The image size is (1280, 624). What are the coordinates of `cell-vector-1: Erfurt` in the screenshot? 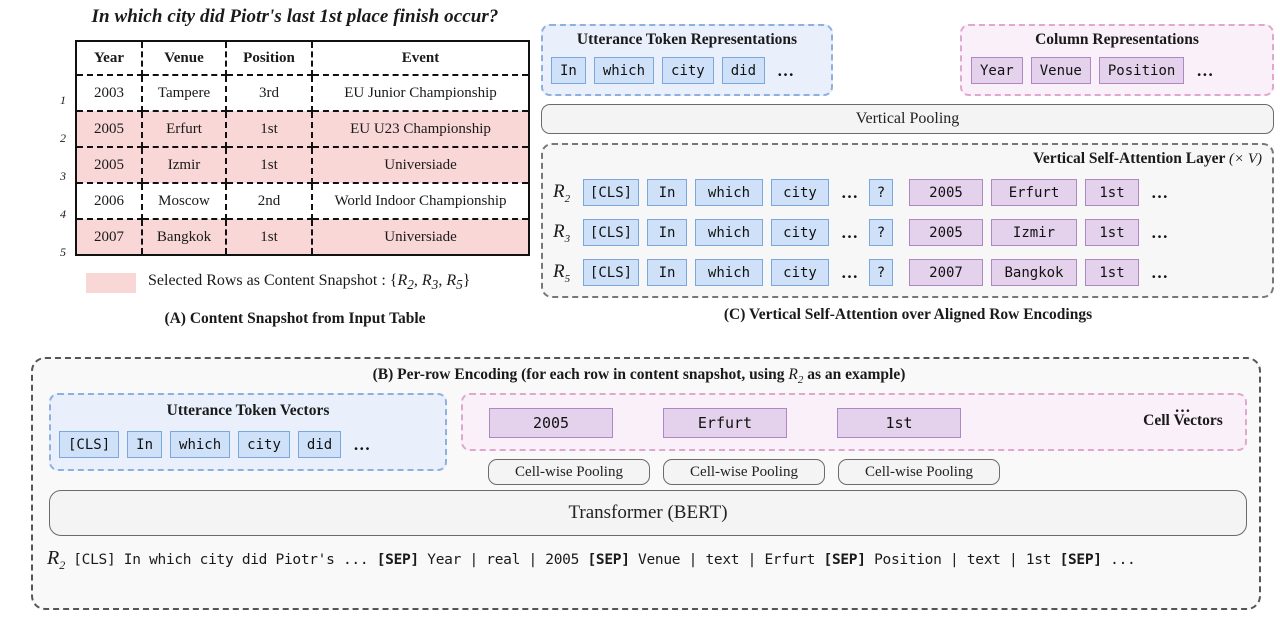 It's located at (725, 423).